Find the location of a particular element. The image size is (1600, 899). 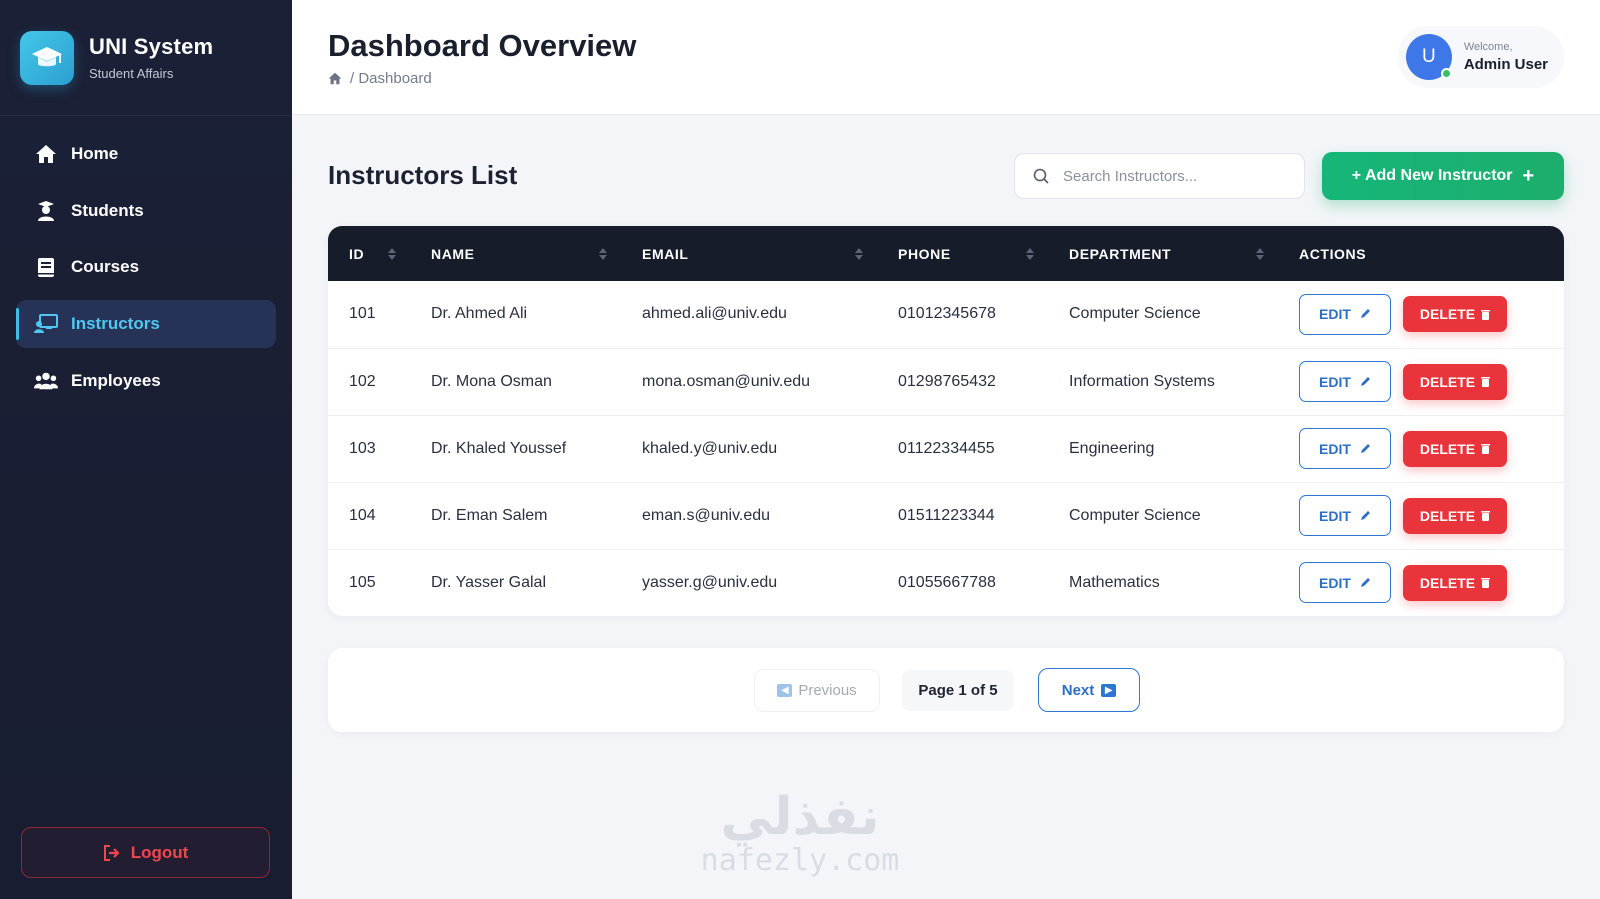

cell-phone: 01012345678 is located at coordinates (947, 314).